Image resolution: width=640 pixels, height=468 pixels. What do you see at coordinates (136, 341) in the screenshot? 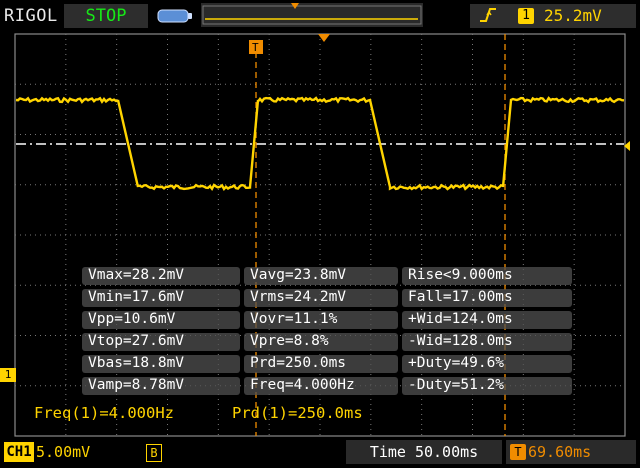
I see `measurement-value: Vtop=27.6mV` at bounding box center [136, 341].